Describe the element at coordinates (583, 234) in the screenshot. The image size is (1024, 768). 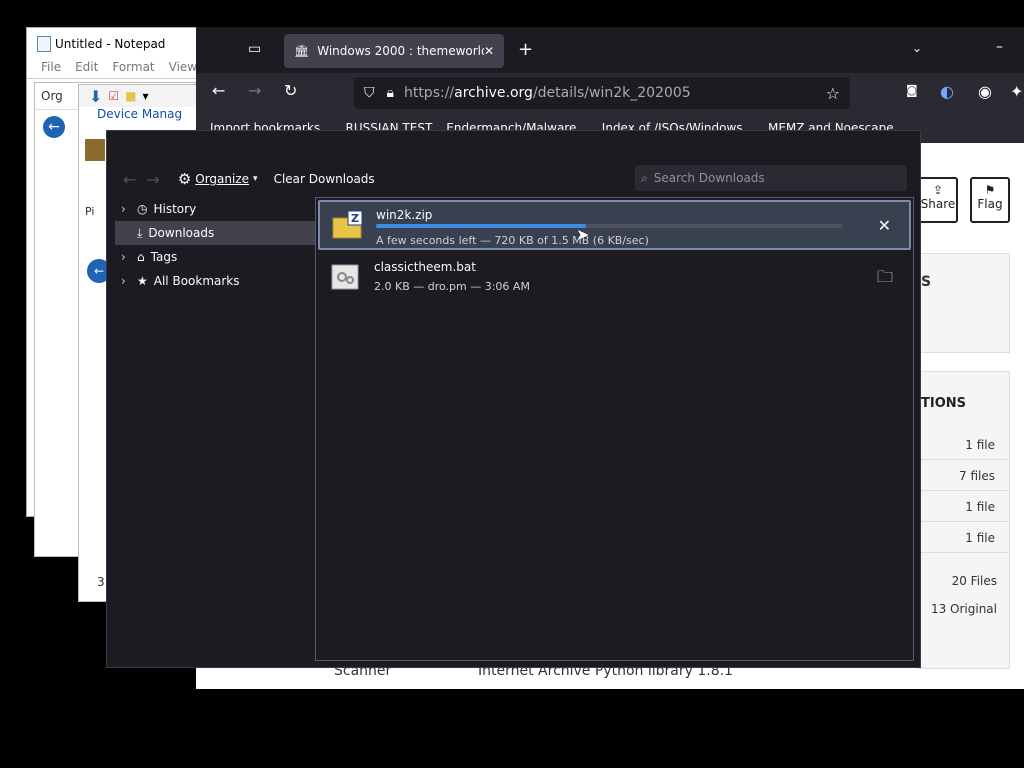
I see `mouse-cursor-icon: ➤` at that location.